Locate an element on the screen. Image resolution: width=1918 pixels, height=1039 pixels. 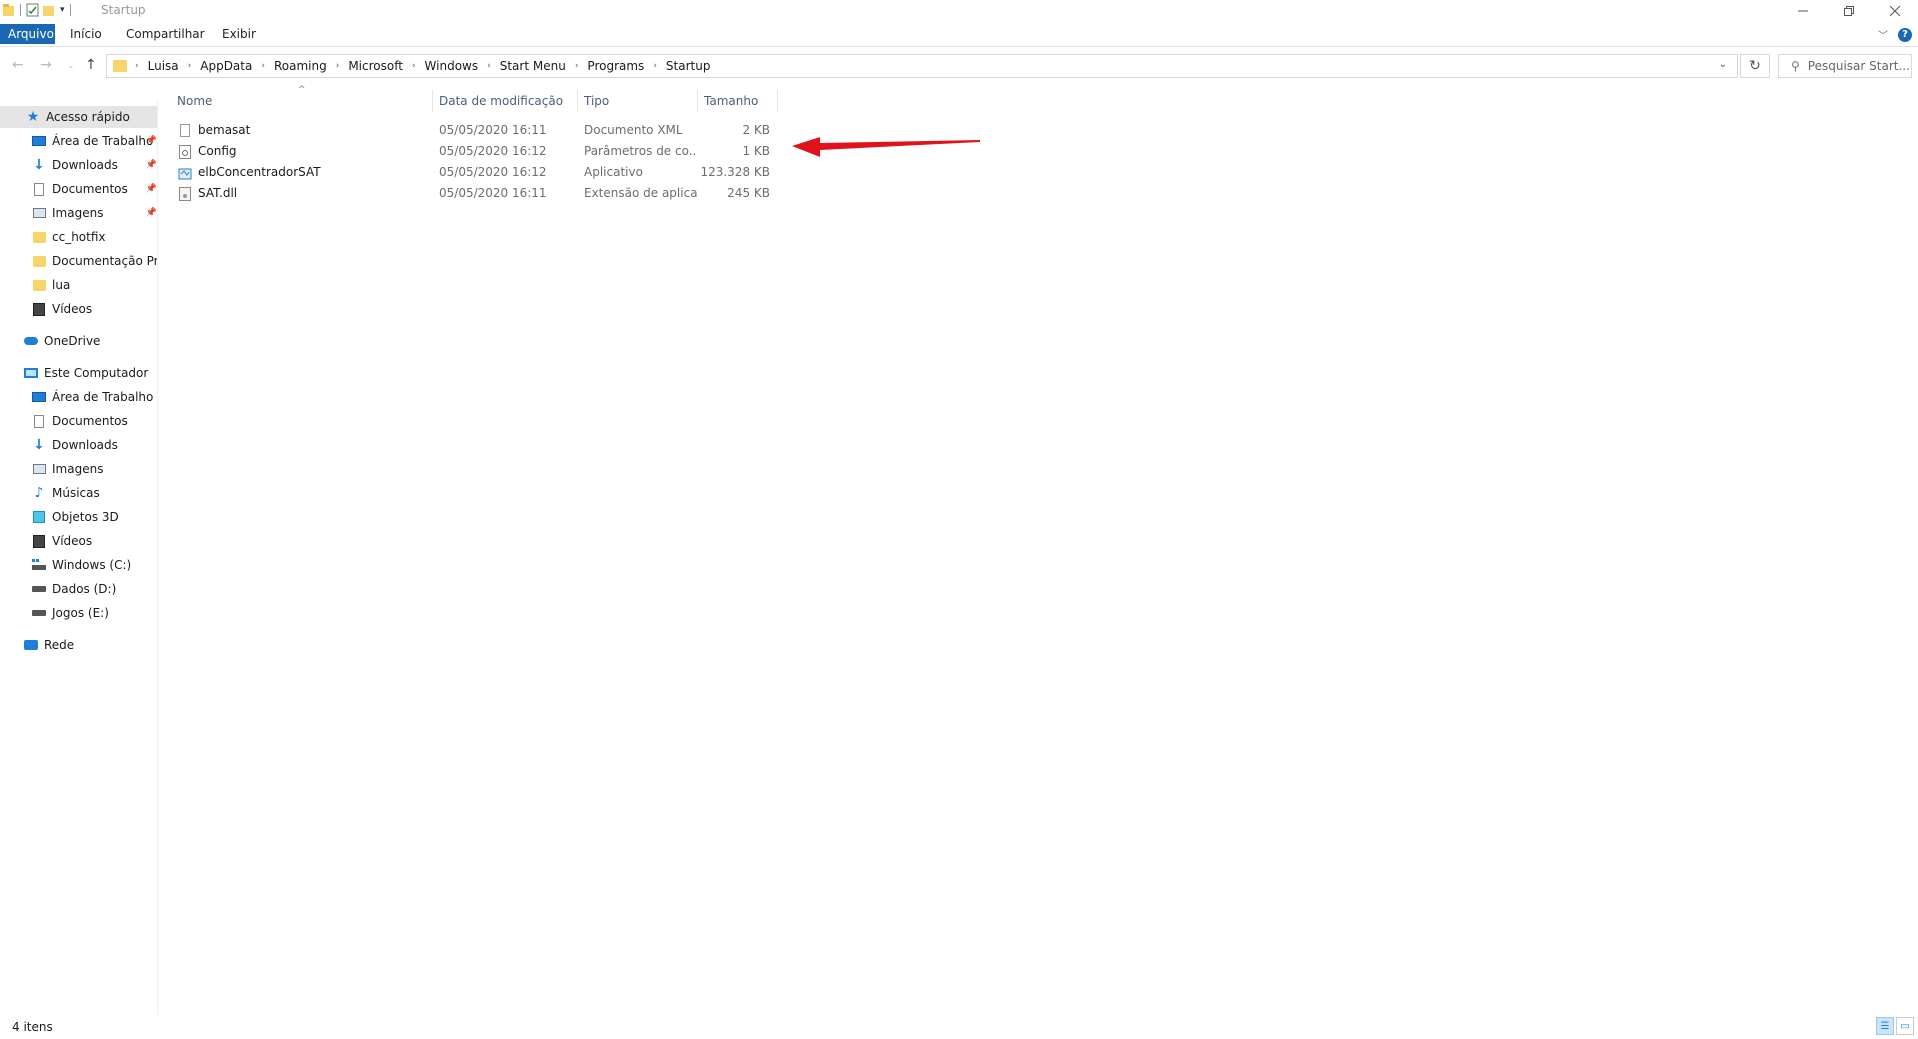
file-size: 2 KB is located at coordinates (756, 130).